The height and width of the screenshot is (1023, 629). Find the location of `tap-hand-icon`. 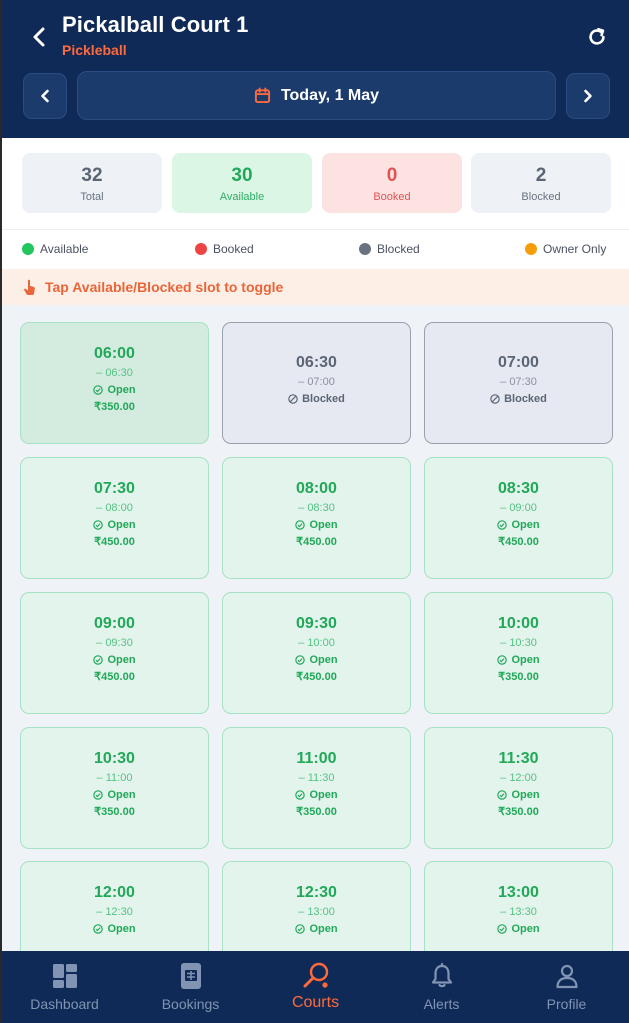

tap-hand-icon is located at coordinates (29, 287).